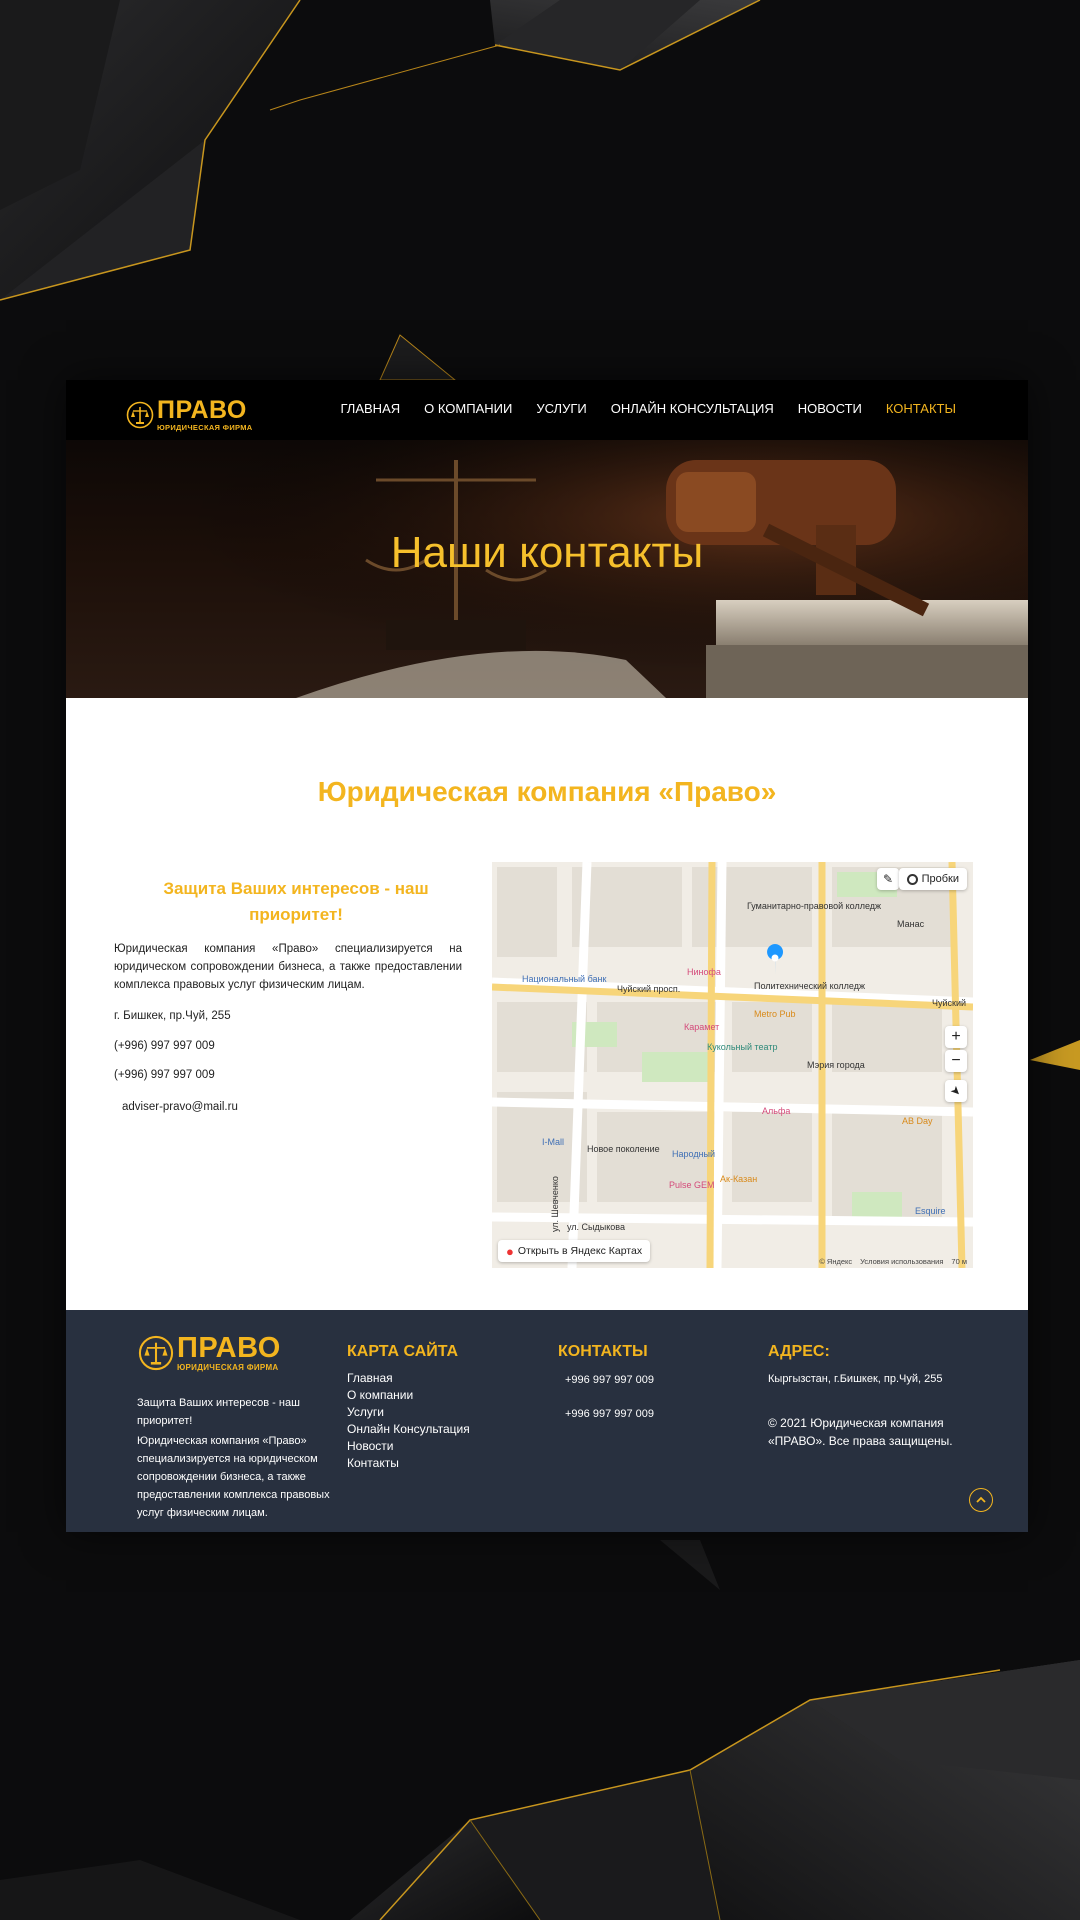 The height and width of the screenshot is (1920, 1080). Describe the element at coordinates (547, 552) in the screenshot. I see `hero-title: Наши контакты` at that location.